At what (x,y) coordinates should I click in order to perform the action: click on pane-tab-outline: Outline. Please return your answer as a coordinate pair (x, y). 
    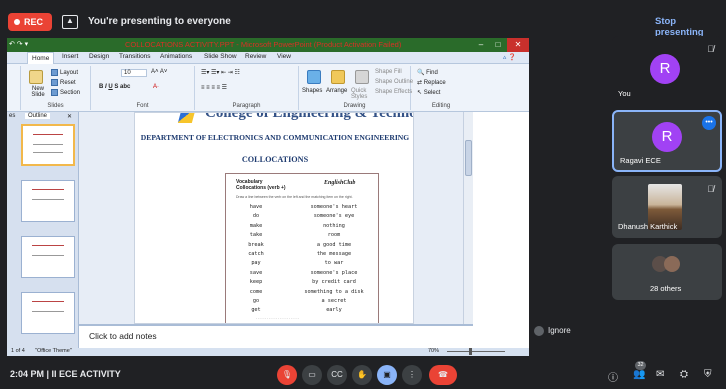
    Looking at the image, I should click on (38, 116).